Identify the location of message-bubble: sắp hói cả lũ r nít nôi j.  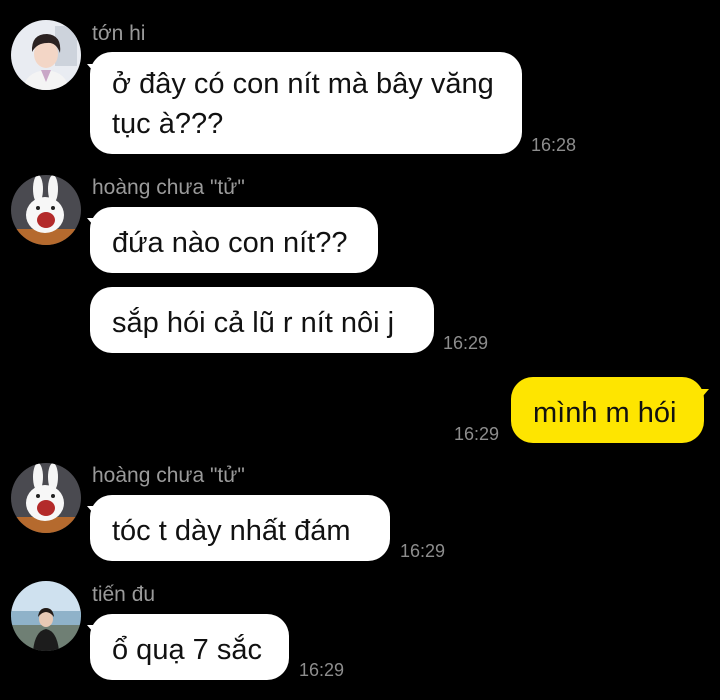
(262, 320).